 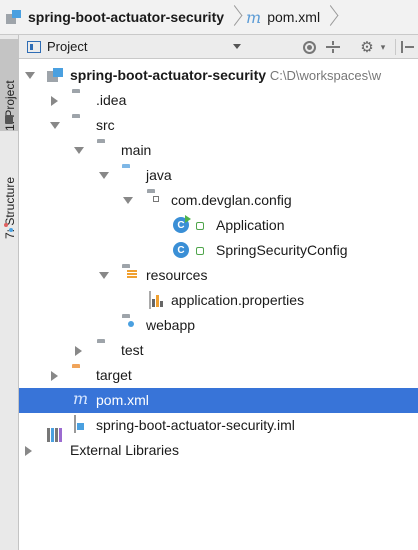 What do you see at coordinates (218, 150) in the screenshot?
I see `tree-node-main: main` at bounding box center [218, 150].